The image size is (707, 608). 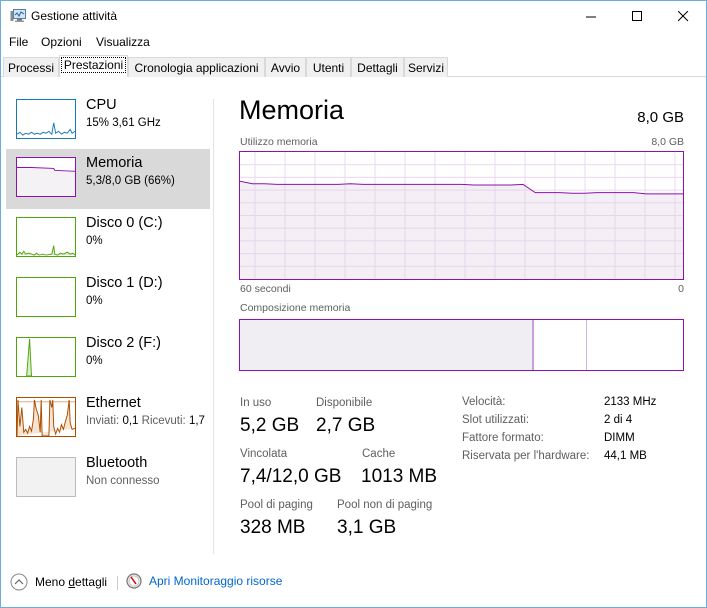 I want to click on total-memory: 8,0 GB, so click(x=660, y=117).